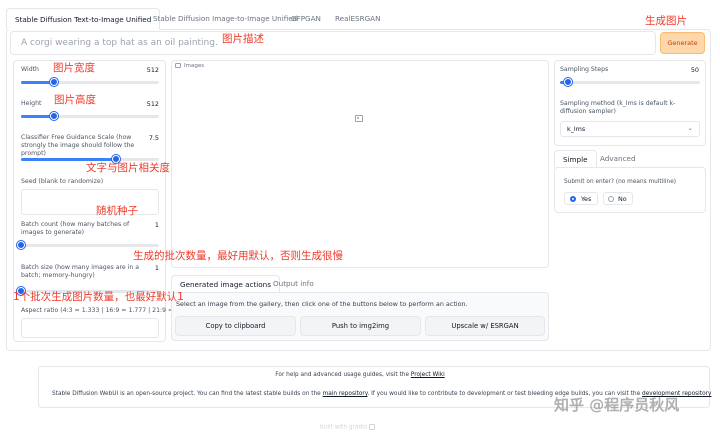 Image resolution: width=720 pixels, height=437 pixels. Describe the element at coordinates (620, 182) in the screenshot. I see `submit-label: Submit on enter? (no means multiline)` at that location.